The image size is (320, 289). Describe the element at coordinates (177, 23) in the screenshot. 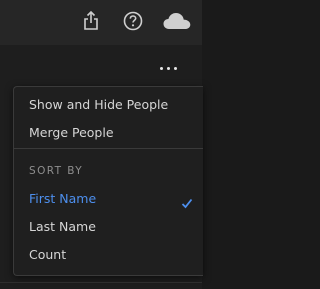

I see `cloud-icon` at that location.